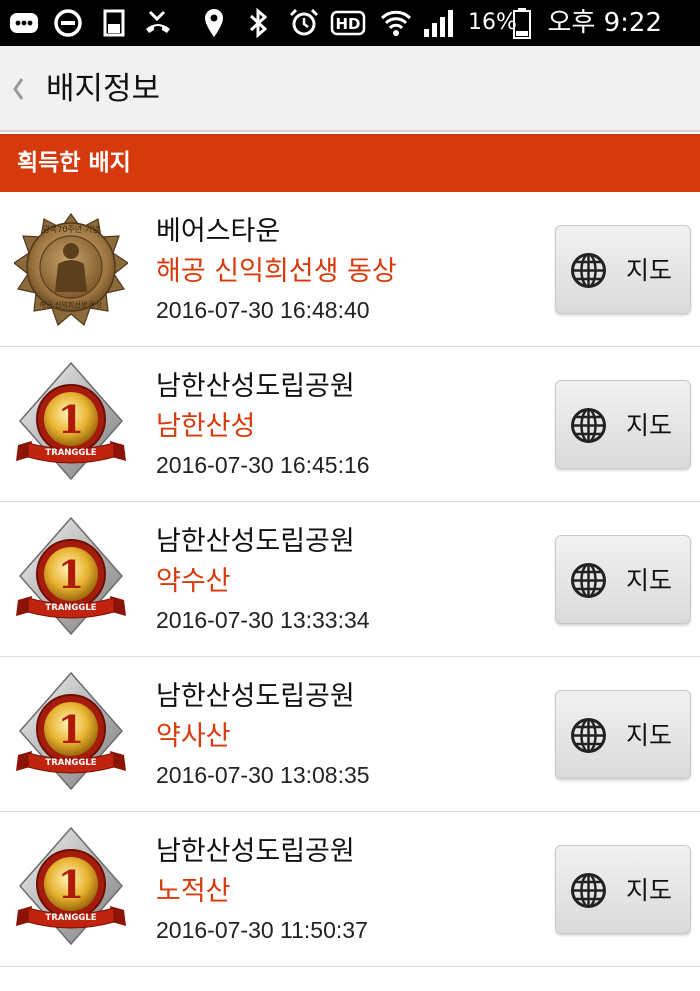  Describe the element at coordinates (103, 89) in the screenshot. I see `page-title: 배지정보` at that location.